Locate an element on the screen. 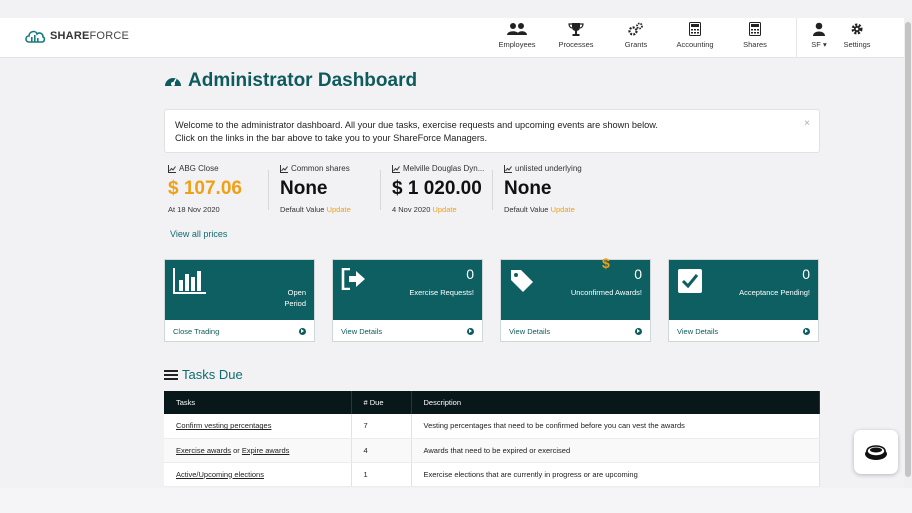  check-square-icon is located at coordinates (690, 281).